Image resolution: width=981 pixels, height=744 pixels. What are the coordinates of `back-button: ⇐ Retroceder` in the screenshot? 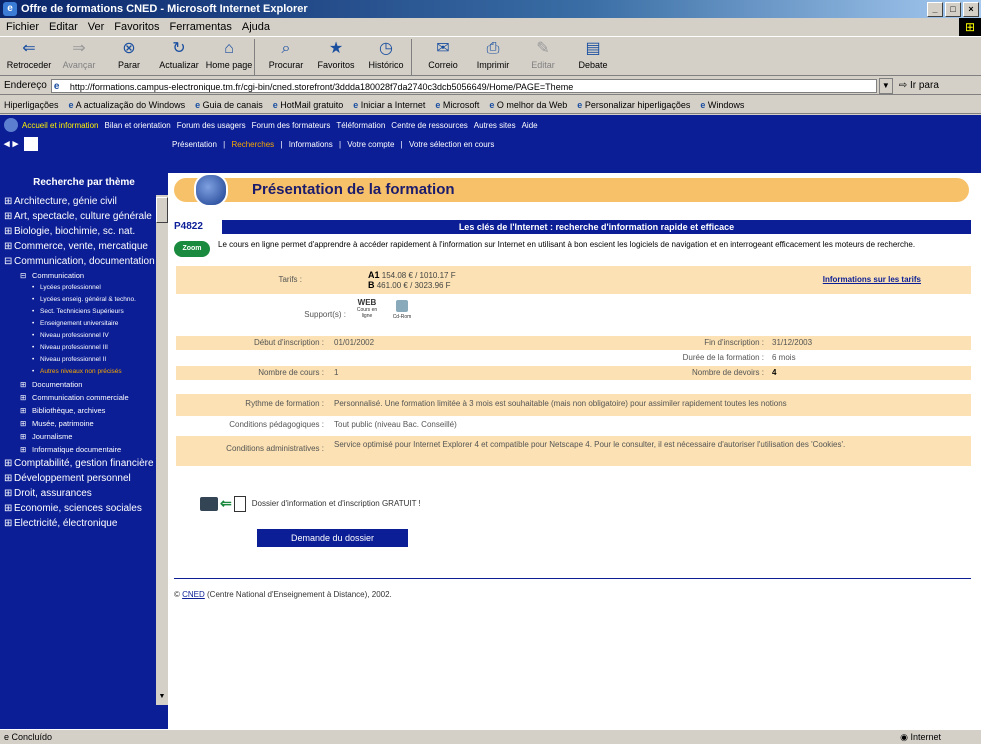 It's located at (29, 53).